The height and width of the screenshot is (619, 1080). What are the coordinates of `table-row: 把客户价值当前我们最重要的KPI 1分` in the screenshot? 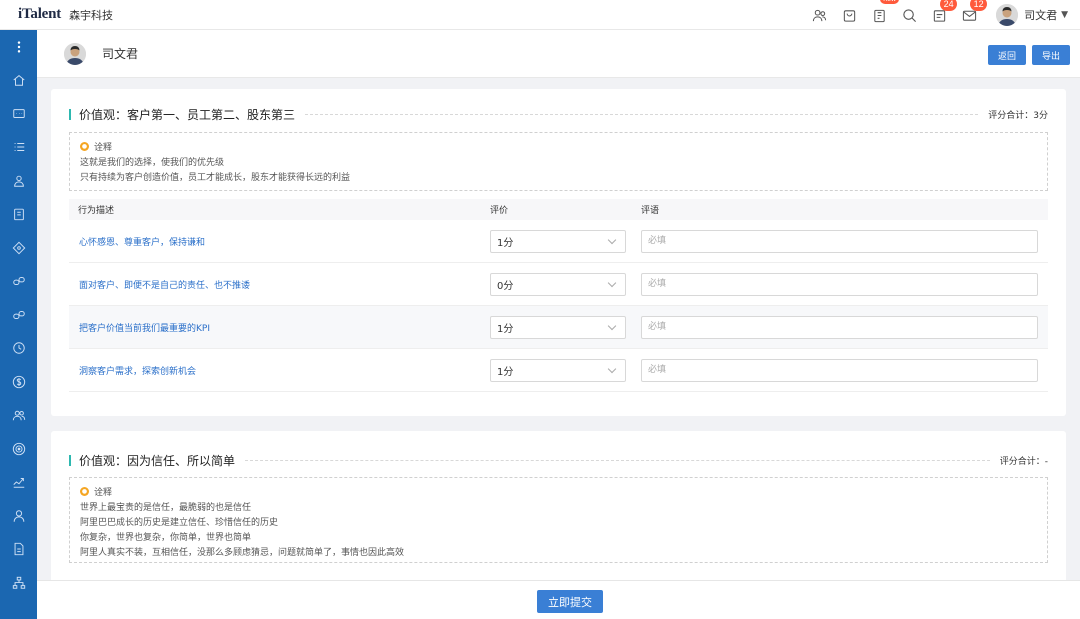 It's located at (558, 327).